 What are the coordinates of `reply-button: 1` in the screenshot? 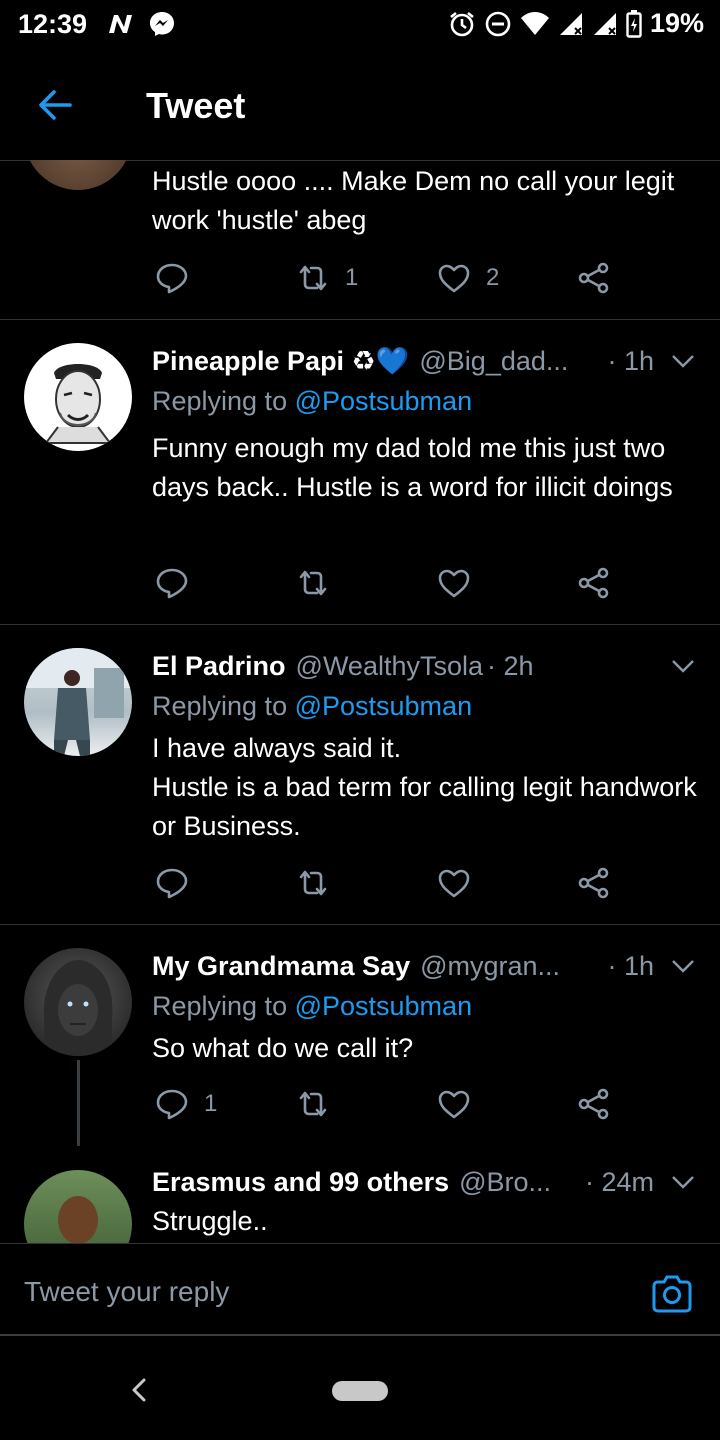 It's located at (185, 1104).